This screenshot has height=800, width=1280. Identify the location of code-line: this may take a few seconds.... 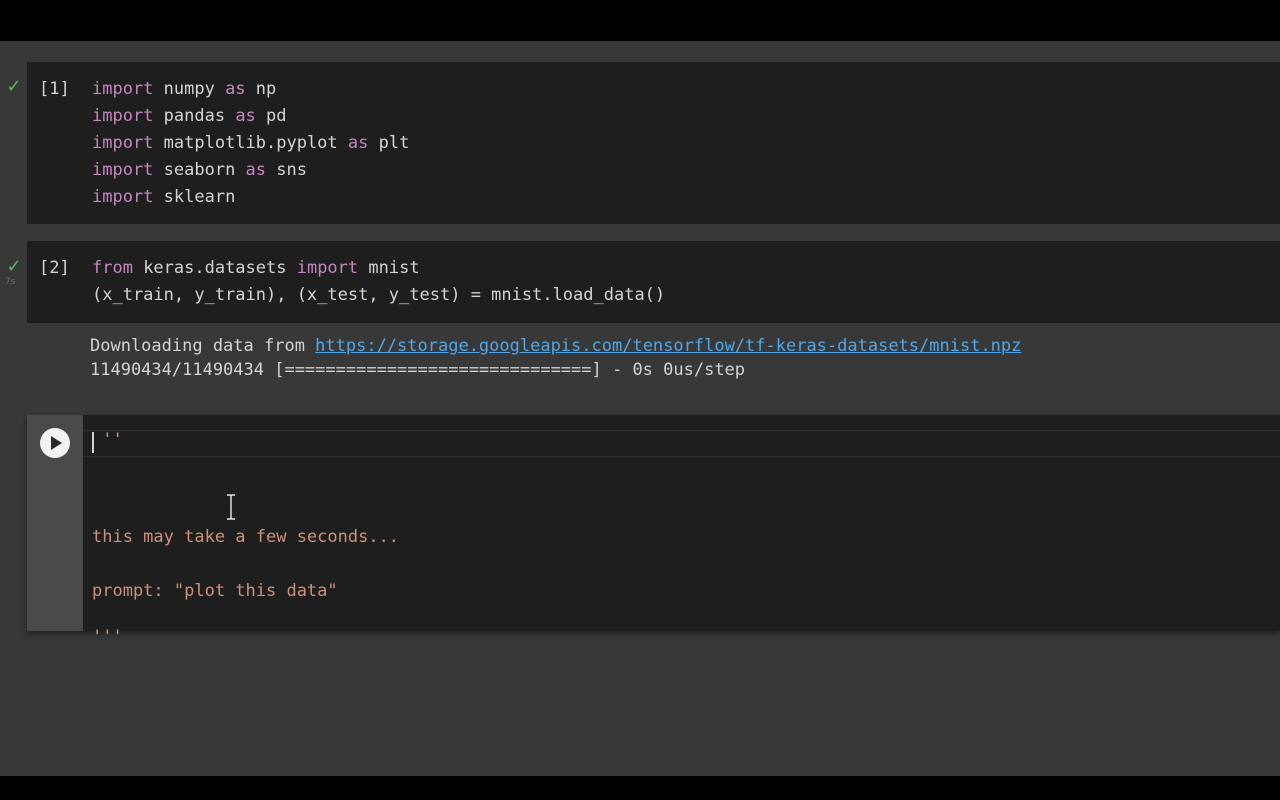
(245, 537).